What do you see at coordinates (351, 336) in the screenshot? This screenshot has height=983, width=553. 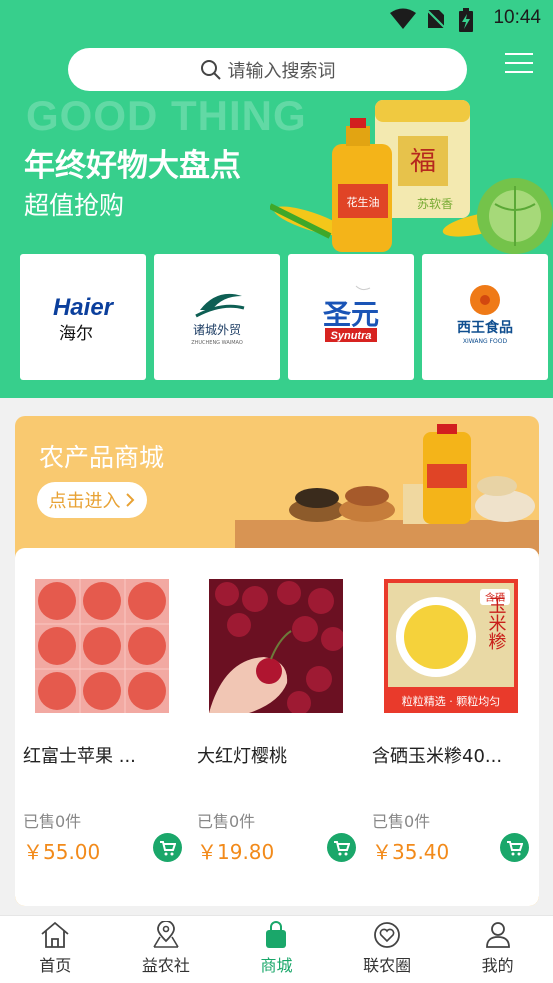 I see `svg-text: Synutra` at bounding box center [351, 336].